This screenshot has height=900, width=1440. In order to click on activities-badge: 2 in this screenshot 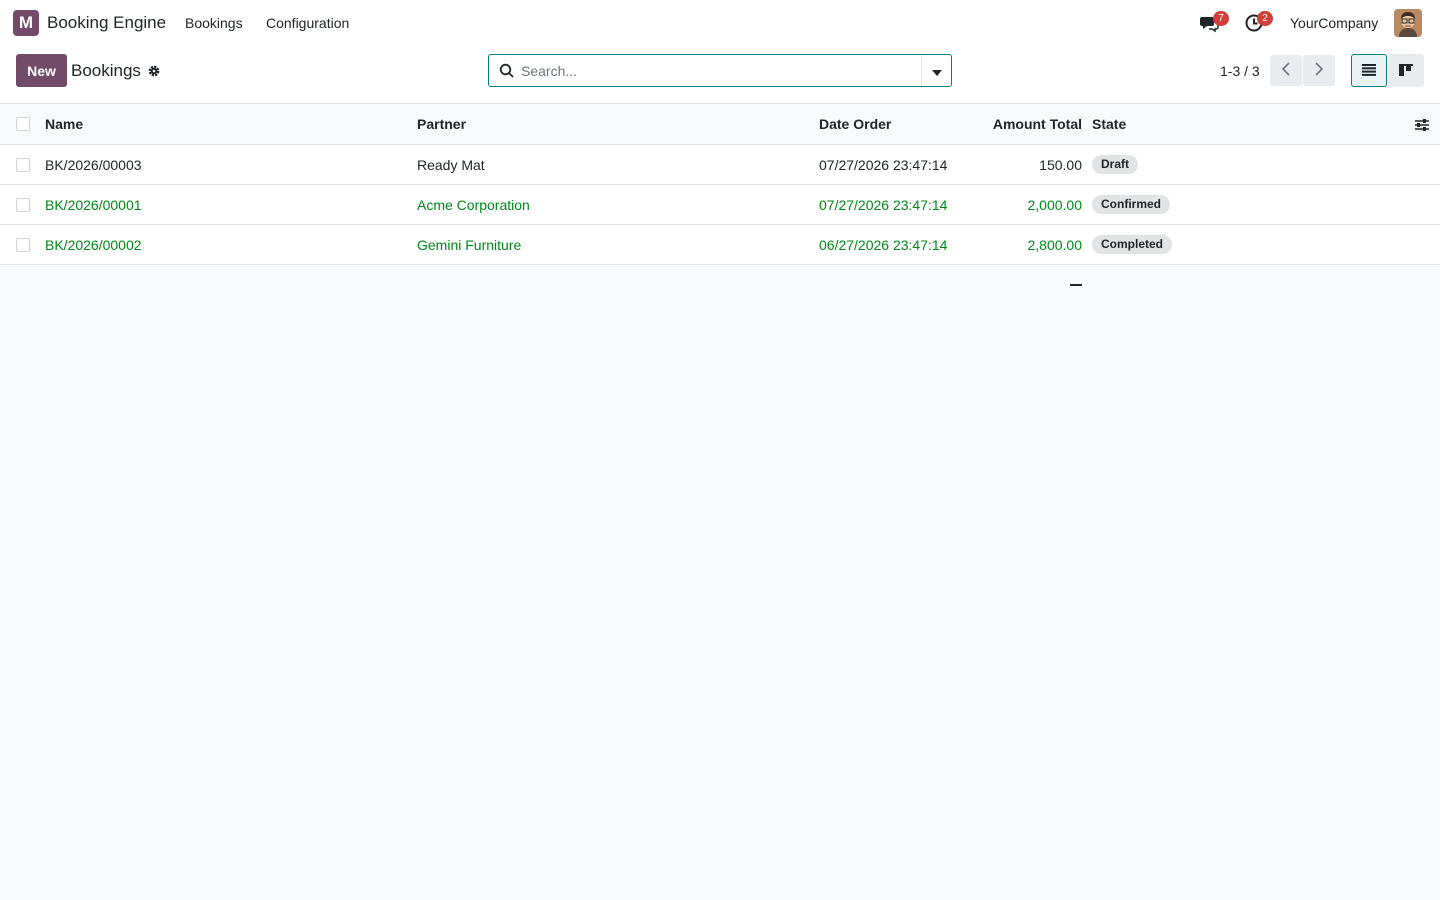, I will do `click(1265, 18)`.